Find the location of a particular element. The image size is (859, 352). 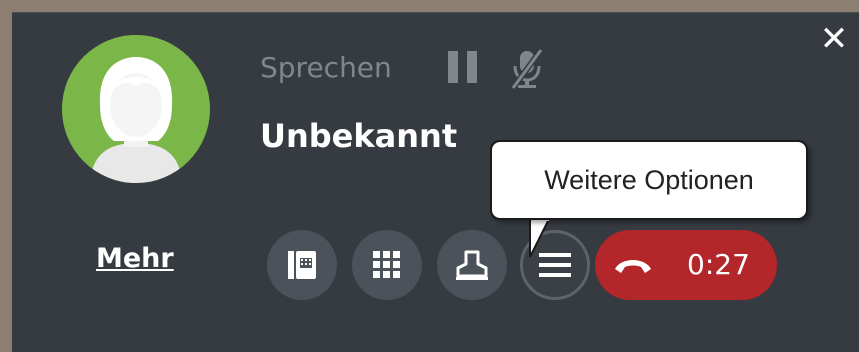

more-link: Mehr is located at coordinates (135, 259).